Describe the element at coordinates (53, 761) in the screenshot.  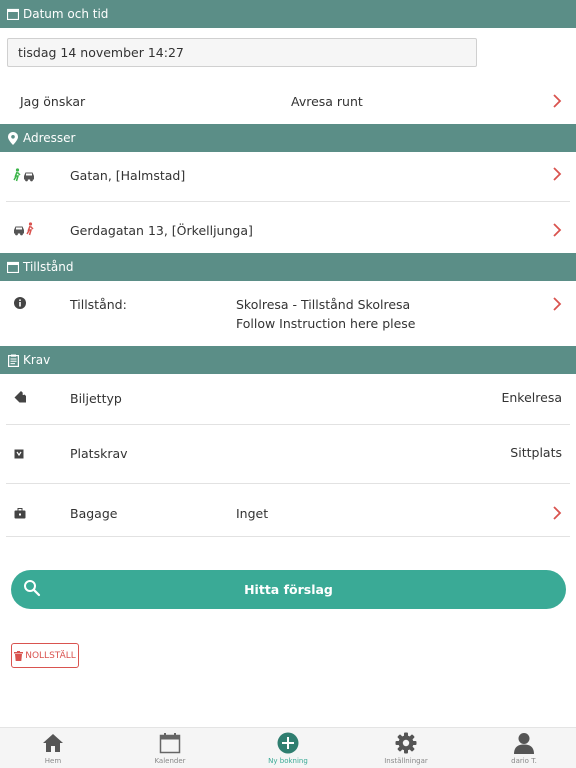
I see `tab-label: Hem` at that location.